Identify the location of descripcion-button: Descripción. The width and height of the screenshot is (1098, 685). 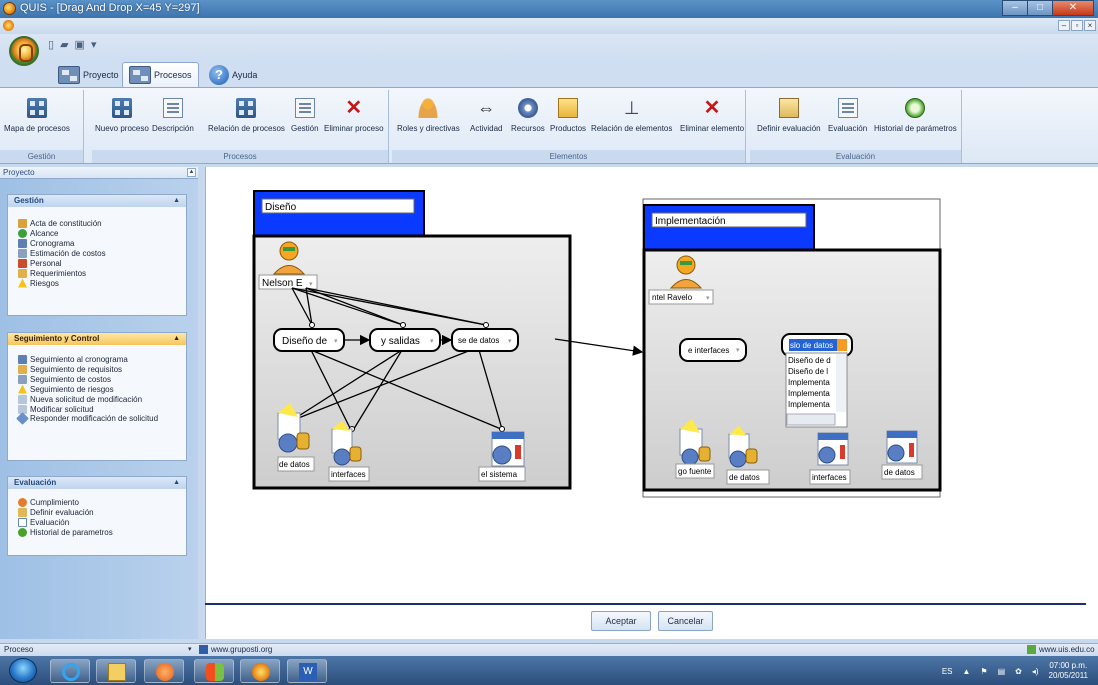
(173, 115).